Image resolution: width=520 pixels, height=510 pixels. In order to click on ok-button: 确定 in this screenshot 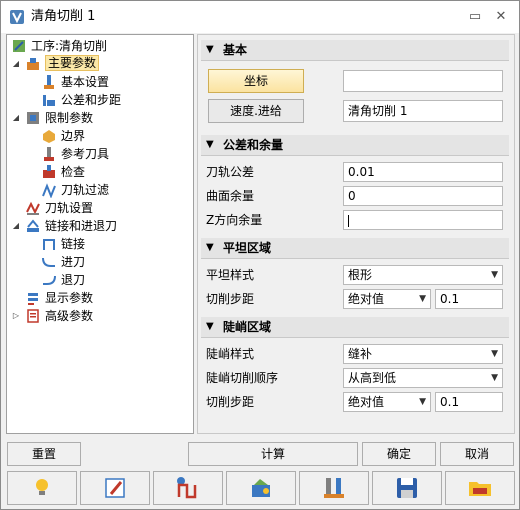, I will do `click(399, 454)`.